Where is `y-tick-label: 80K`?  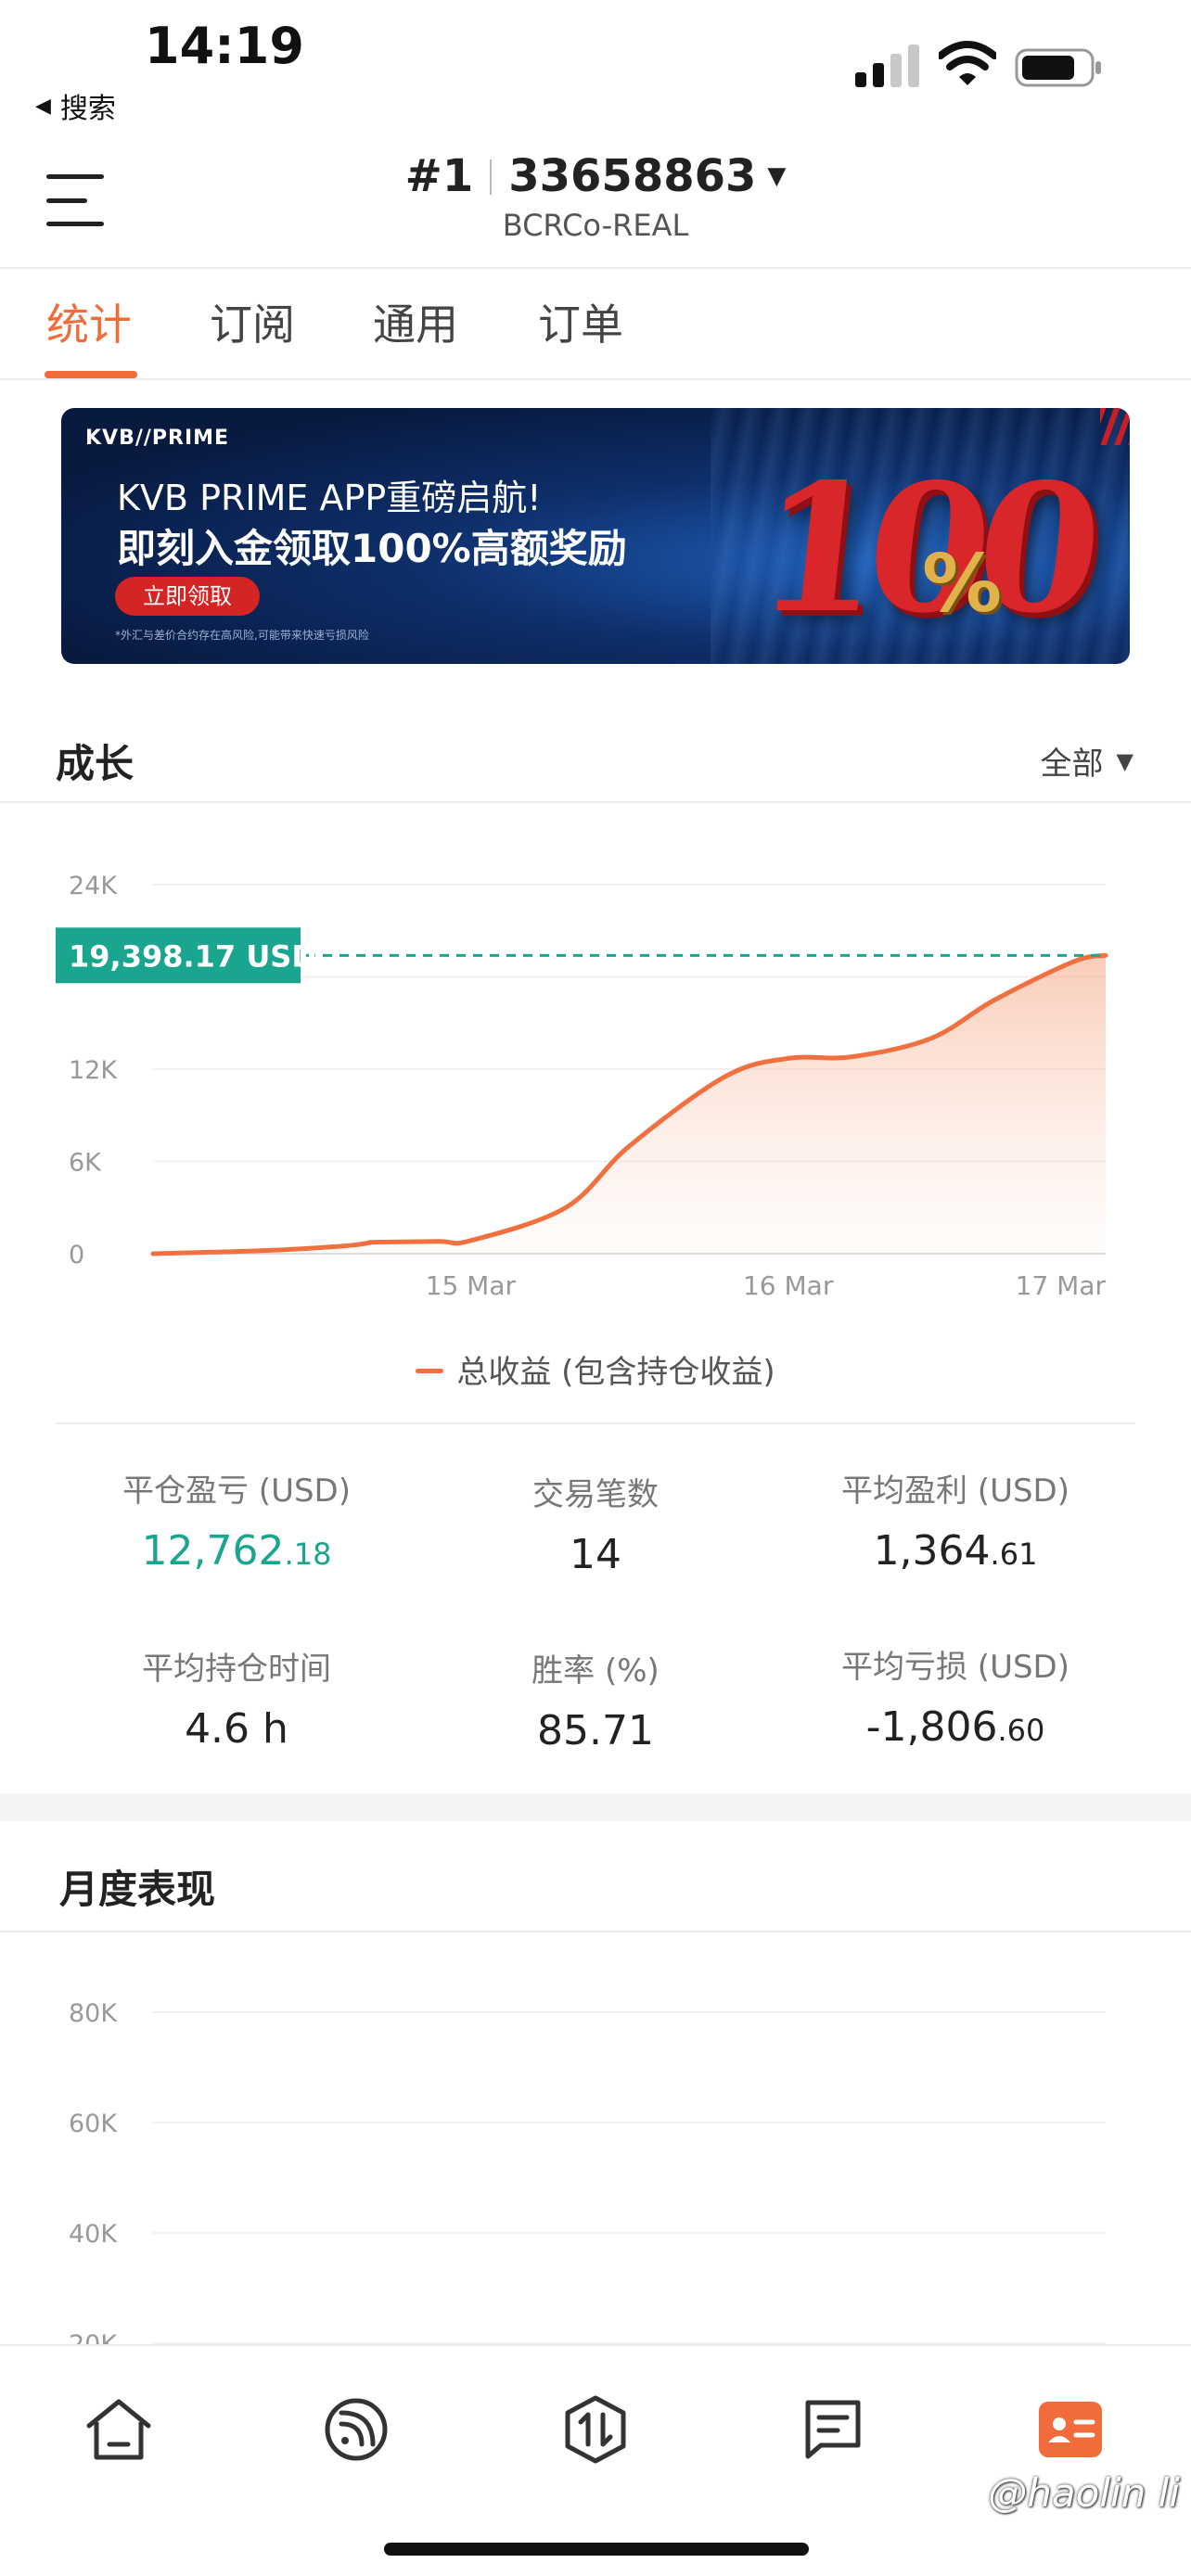 y-tick-label: 80K is located at coordinates (93, 2013).